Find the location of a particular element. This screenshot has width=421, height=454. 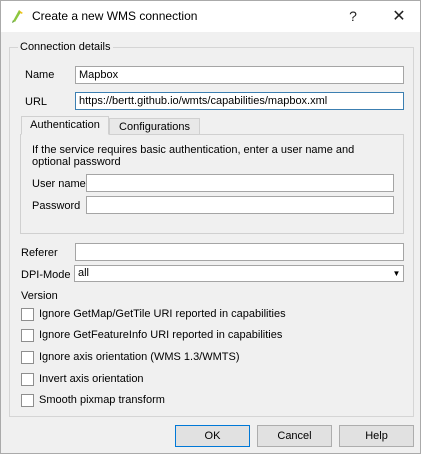

connection-details-title: Connection details is located at coordinates (65, 47).